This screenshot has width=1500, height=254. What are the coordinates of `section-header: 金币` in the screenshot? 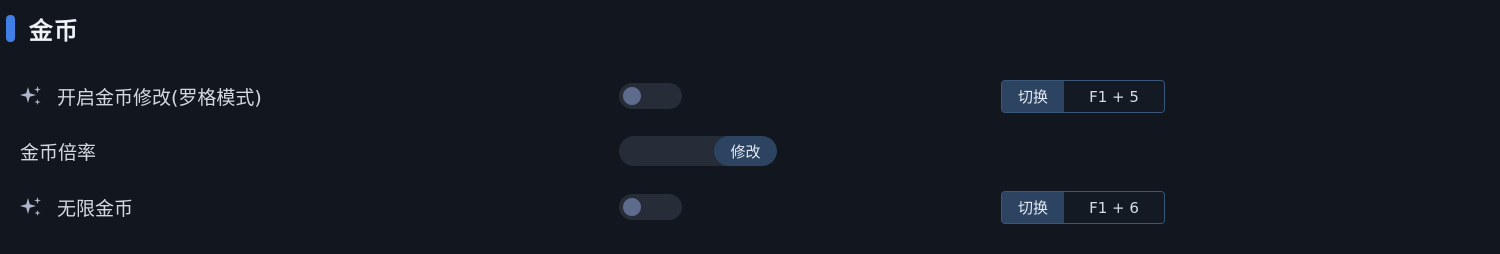 It's located at (39, 28).